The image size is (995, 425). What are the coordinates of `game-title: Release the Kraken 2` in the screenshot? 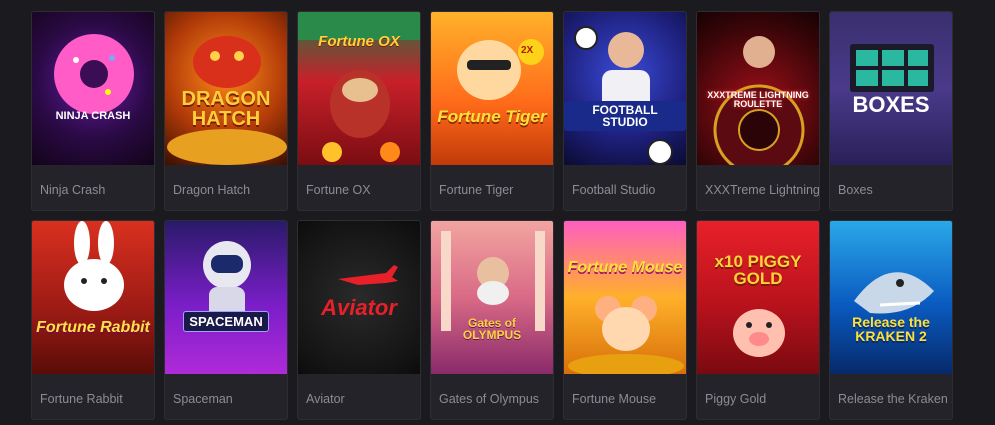 It's located at (895, 399).